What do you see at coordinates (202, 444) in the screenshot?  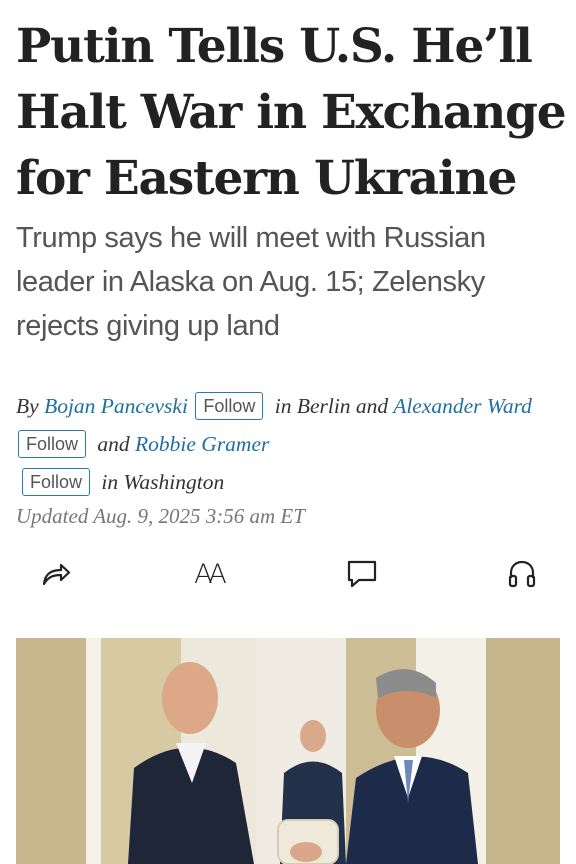 I see `author-link-3: Robbie Gramer` at bounding box center [202, 444].